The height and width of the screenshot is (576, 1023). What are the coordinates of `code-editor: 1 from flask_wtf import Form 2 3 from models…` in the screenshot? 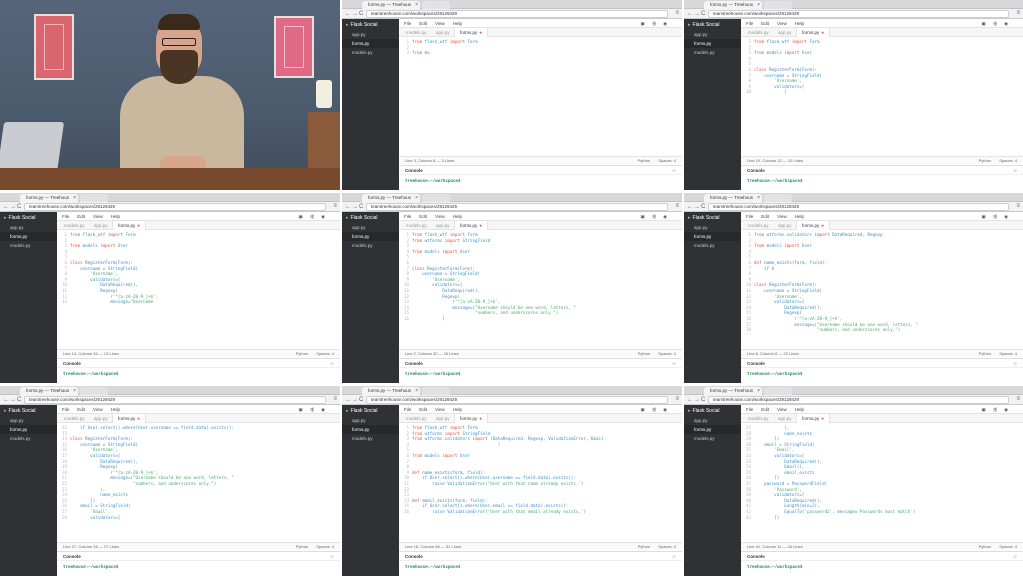 It's located at (882, 89).